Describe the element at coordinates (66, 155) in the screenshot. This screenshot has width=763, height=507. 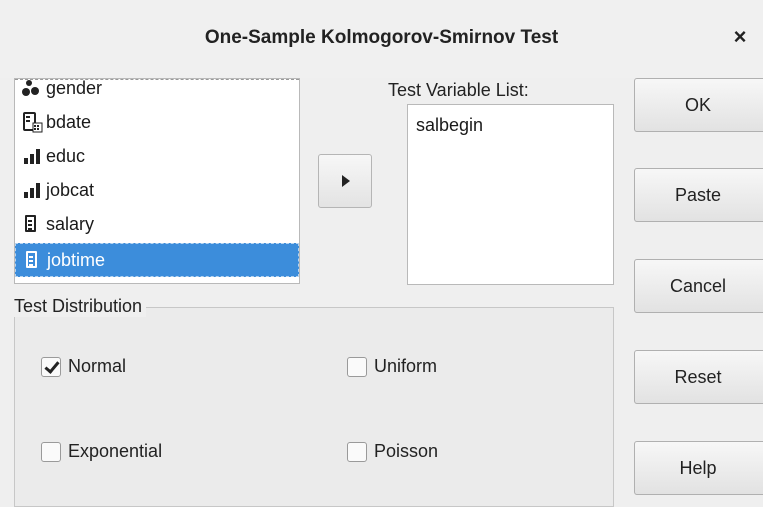
I see `variable-label: educ` at that location.